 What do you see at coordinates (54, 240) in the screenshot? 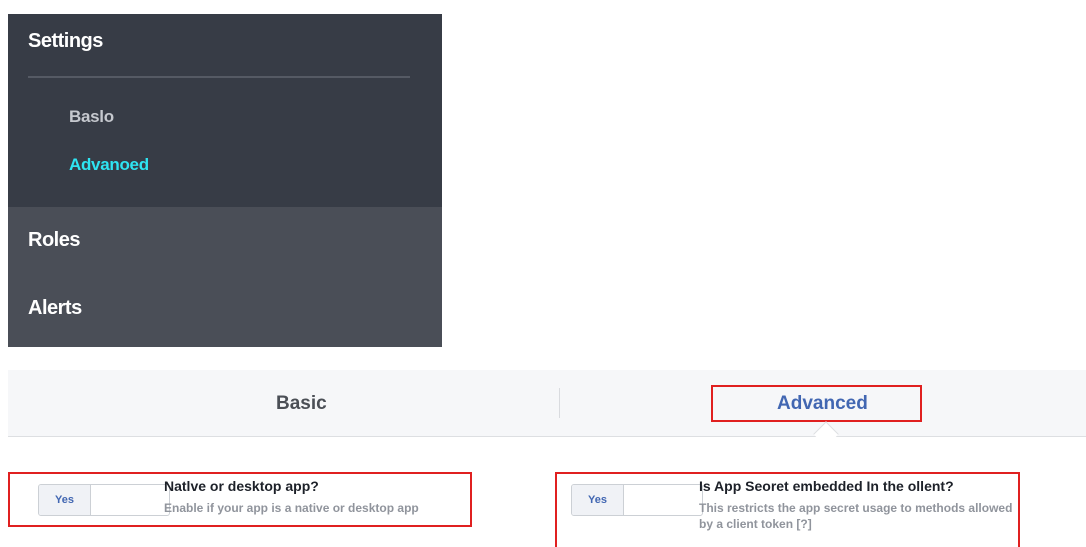
I see `sidebar-item-roles: Roles` at bounding box center [54, 240].